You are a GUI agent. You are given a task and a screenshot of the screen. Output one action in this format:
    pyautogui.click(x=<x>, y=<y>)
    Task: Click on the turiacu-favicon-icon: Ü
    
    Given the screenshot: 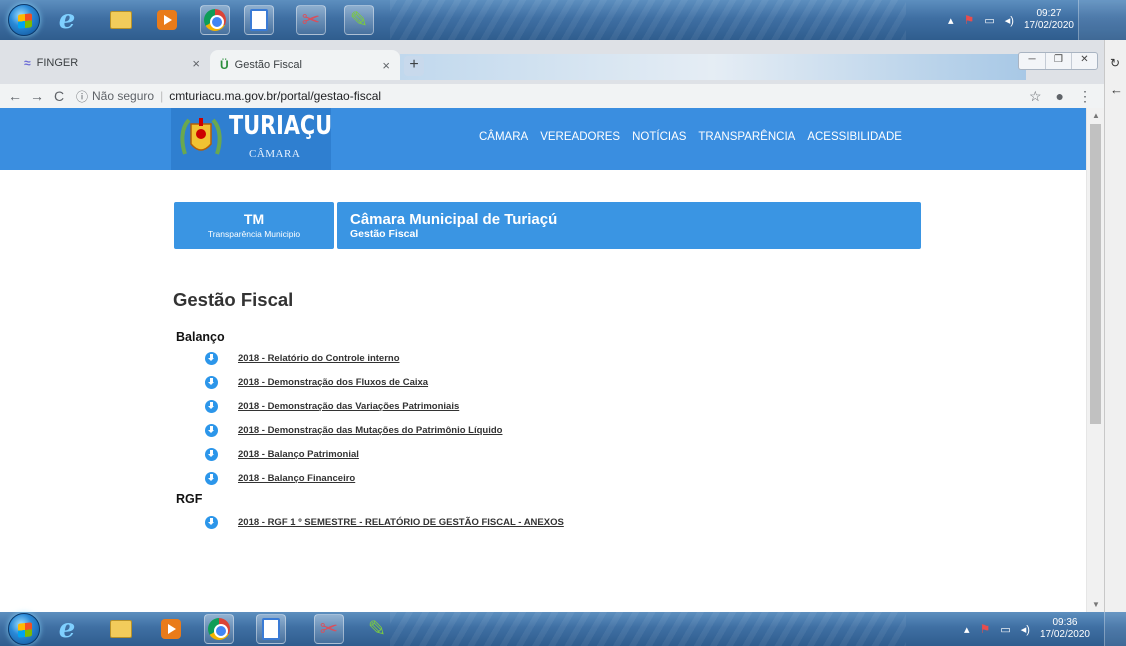 What is the action you would take?
    pyautogui.click(x=224, y=65)
    